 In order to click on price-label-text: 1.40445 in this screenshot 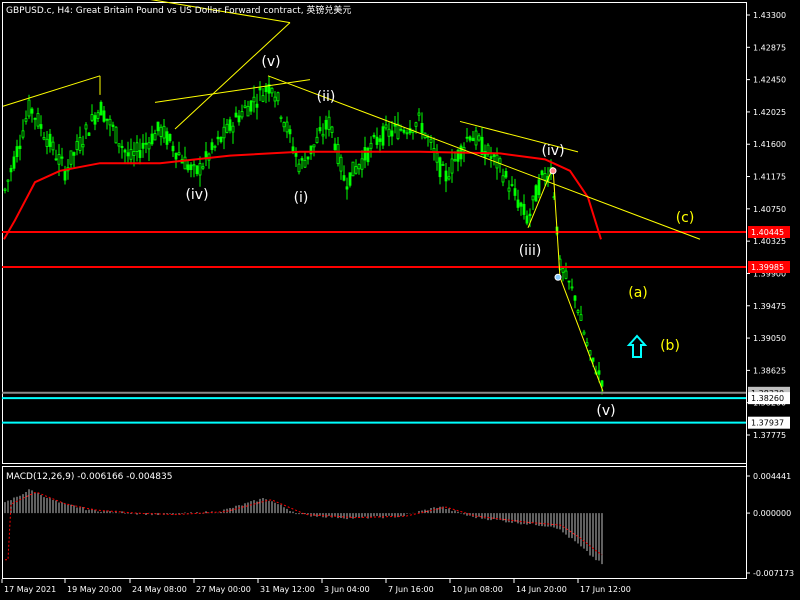, I will do `click(767, 232)`.